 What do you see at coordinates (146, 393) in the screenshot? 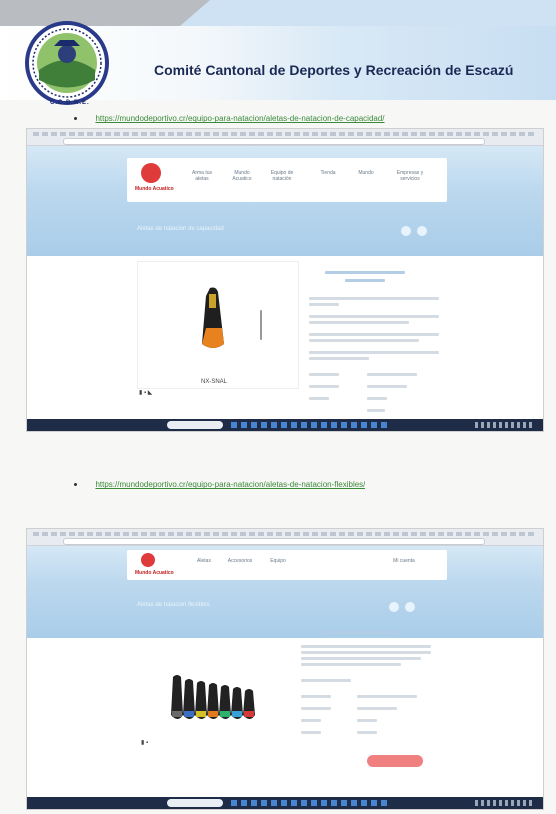
I see `product-thumb: ▮ ▪ ◣` at bounding box center [146, 393].